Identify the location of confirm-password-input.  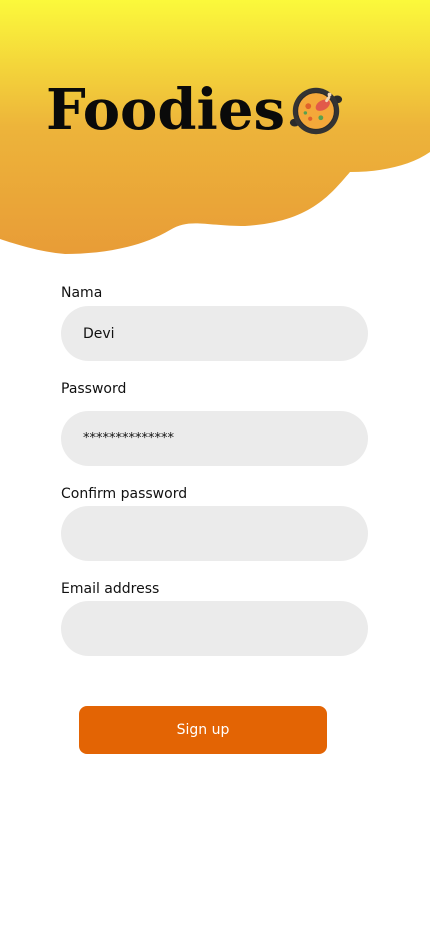
(214, 533).